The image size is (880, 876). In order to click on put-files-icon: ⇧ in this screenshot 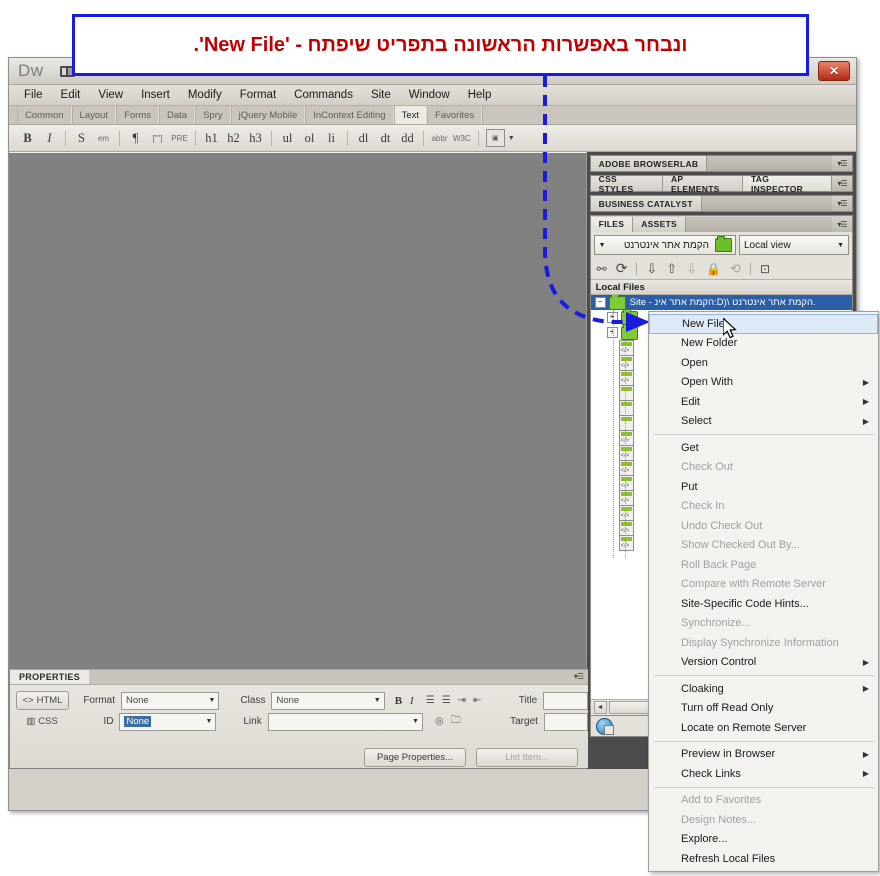, I will do `click(671, 269)`.